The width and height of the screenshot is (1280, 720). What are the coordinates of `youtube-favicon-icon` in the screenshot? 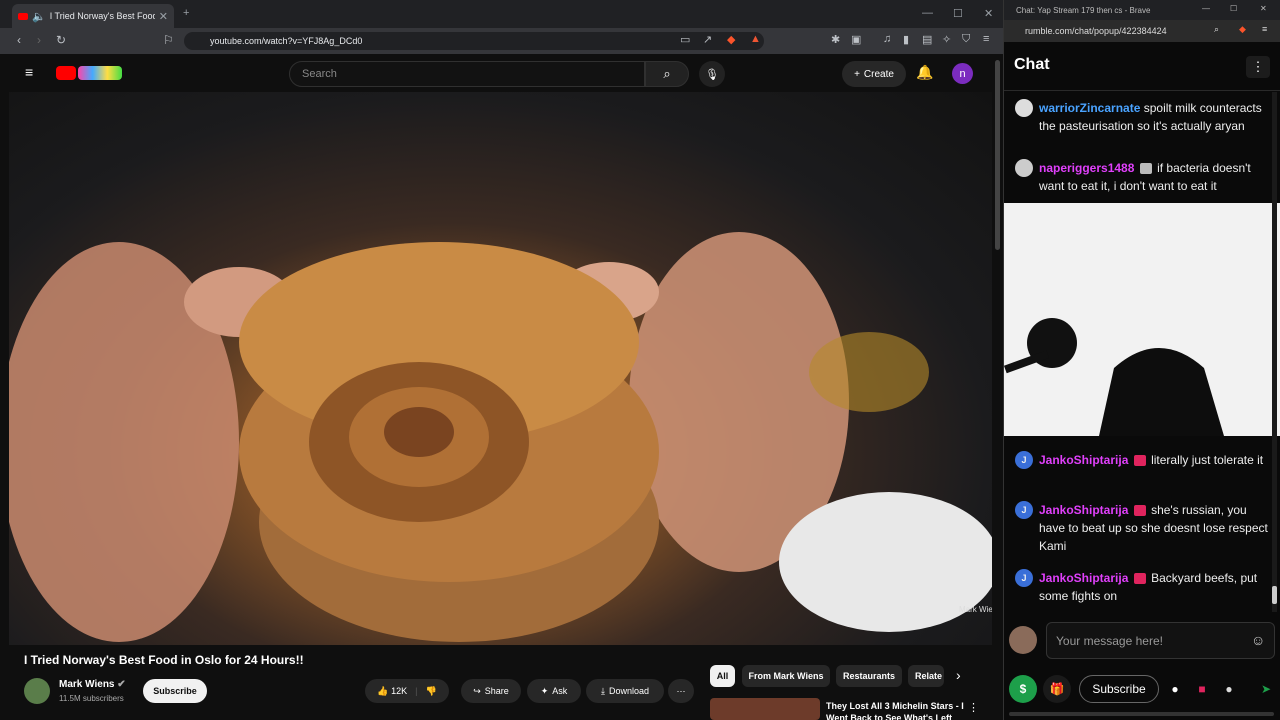 It's located at (23, 16).